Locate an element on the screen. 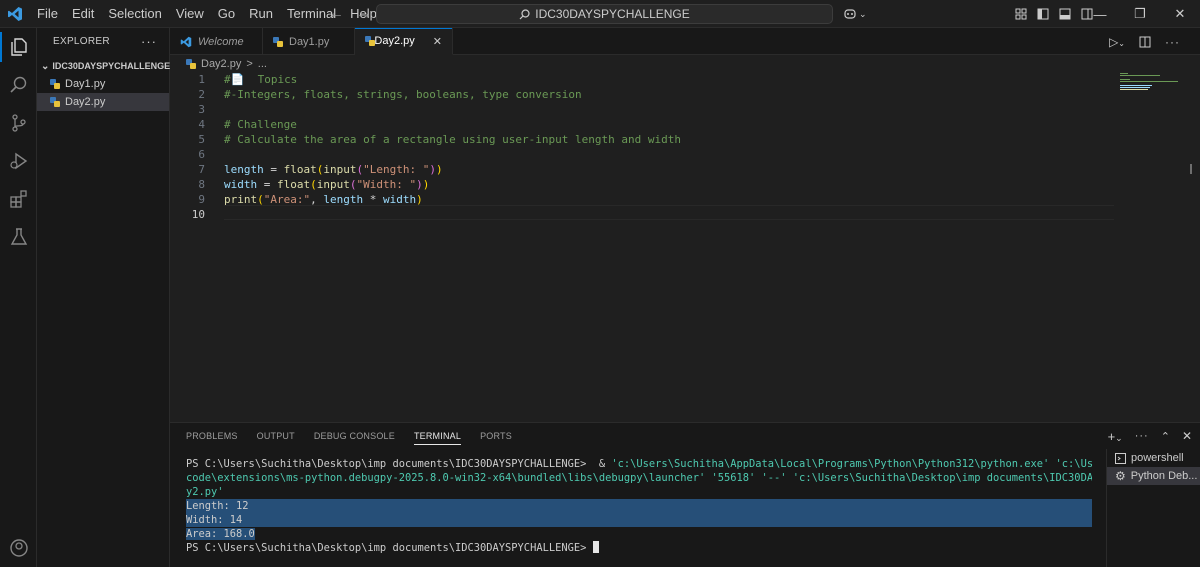  code-token: # Challenge is located at coordinates (260, 124).